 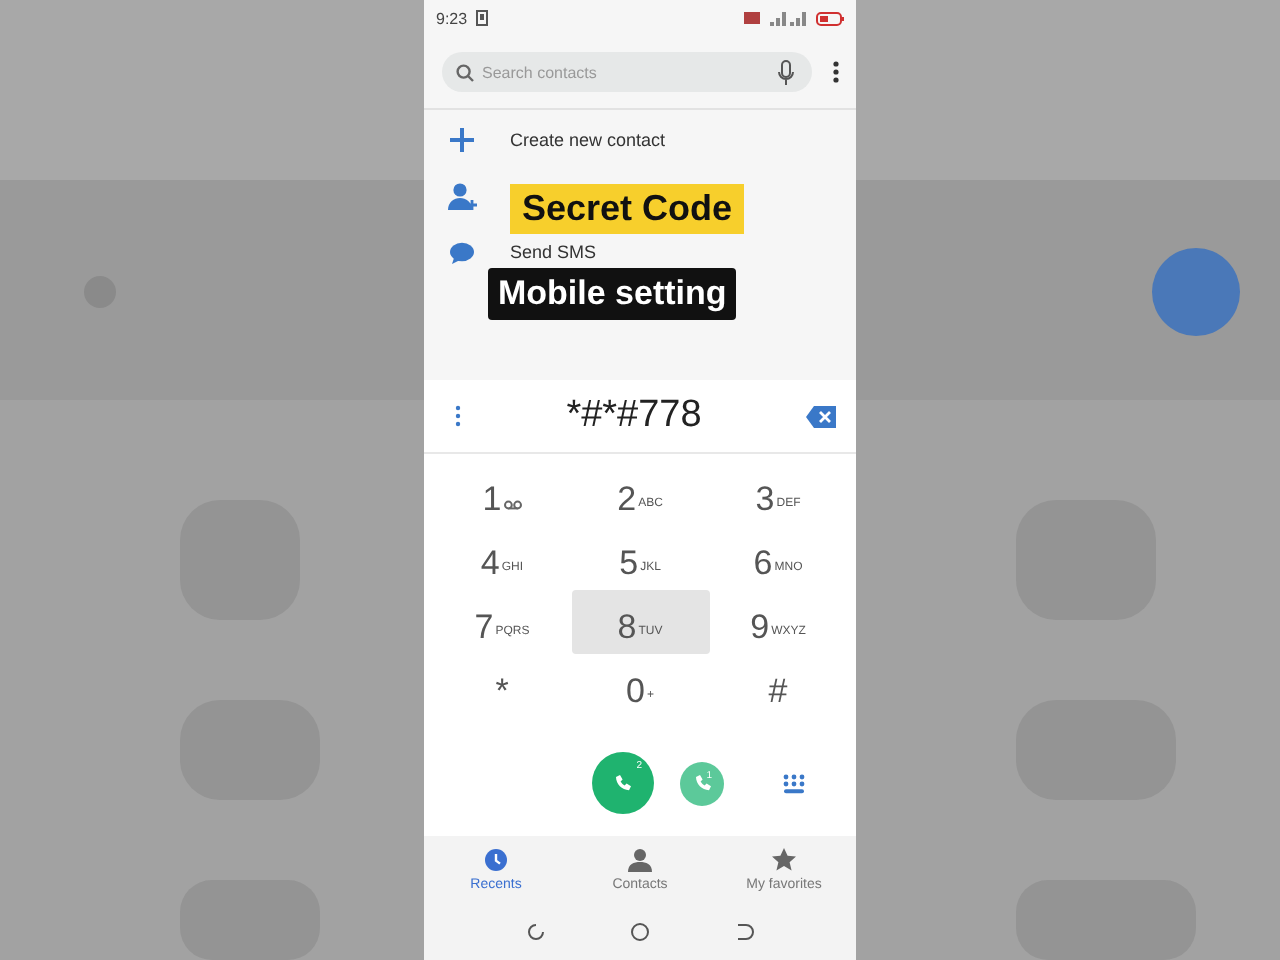 What do you see at coordinates (836, 72) in the screenshot?
I see `menu-icon` at bounding box center [836, 72].